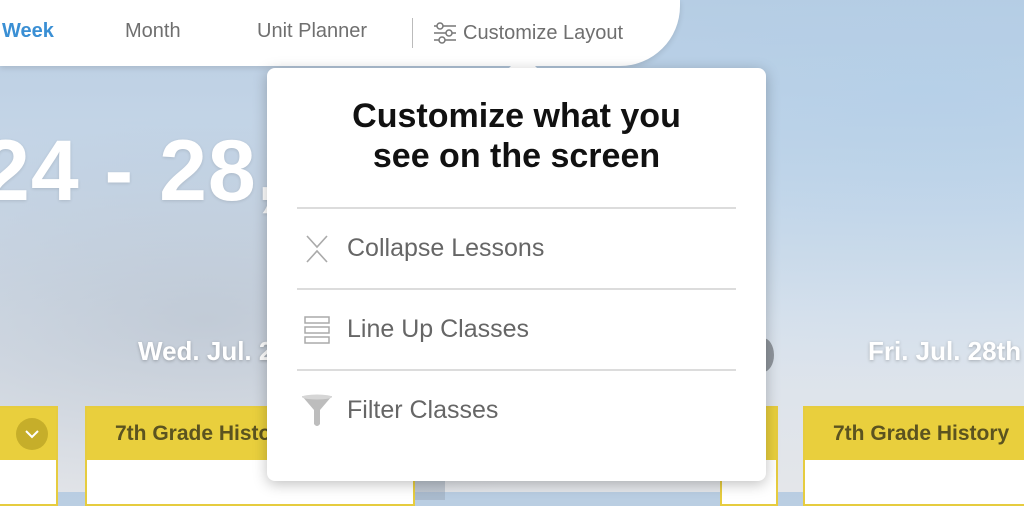 This screenshot has height=506, width=1024. What do you see at coordinates (516, 136) in the screenshot?
I see `popover-title: Customize what you see on the screen` at bounding box center [516, 136].